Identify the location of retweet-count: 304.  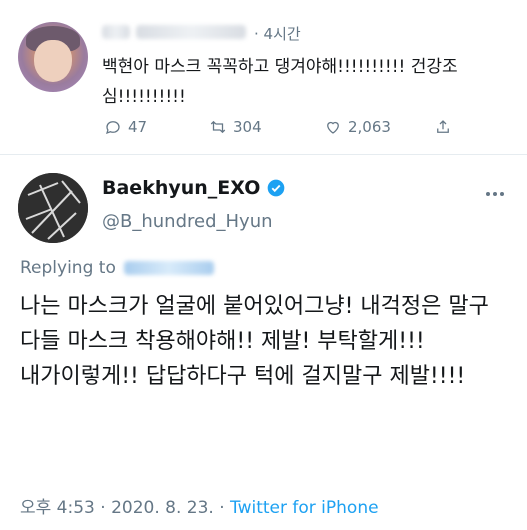
(247, 127).